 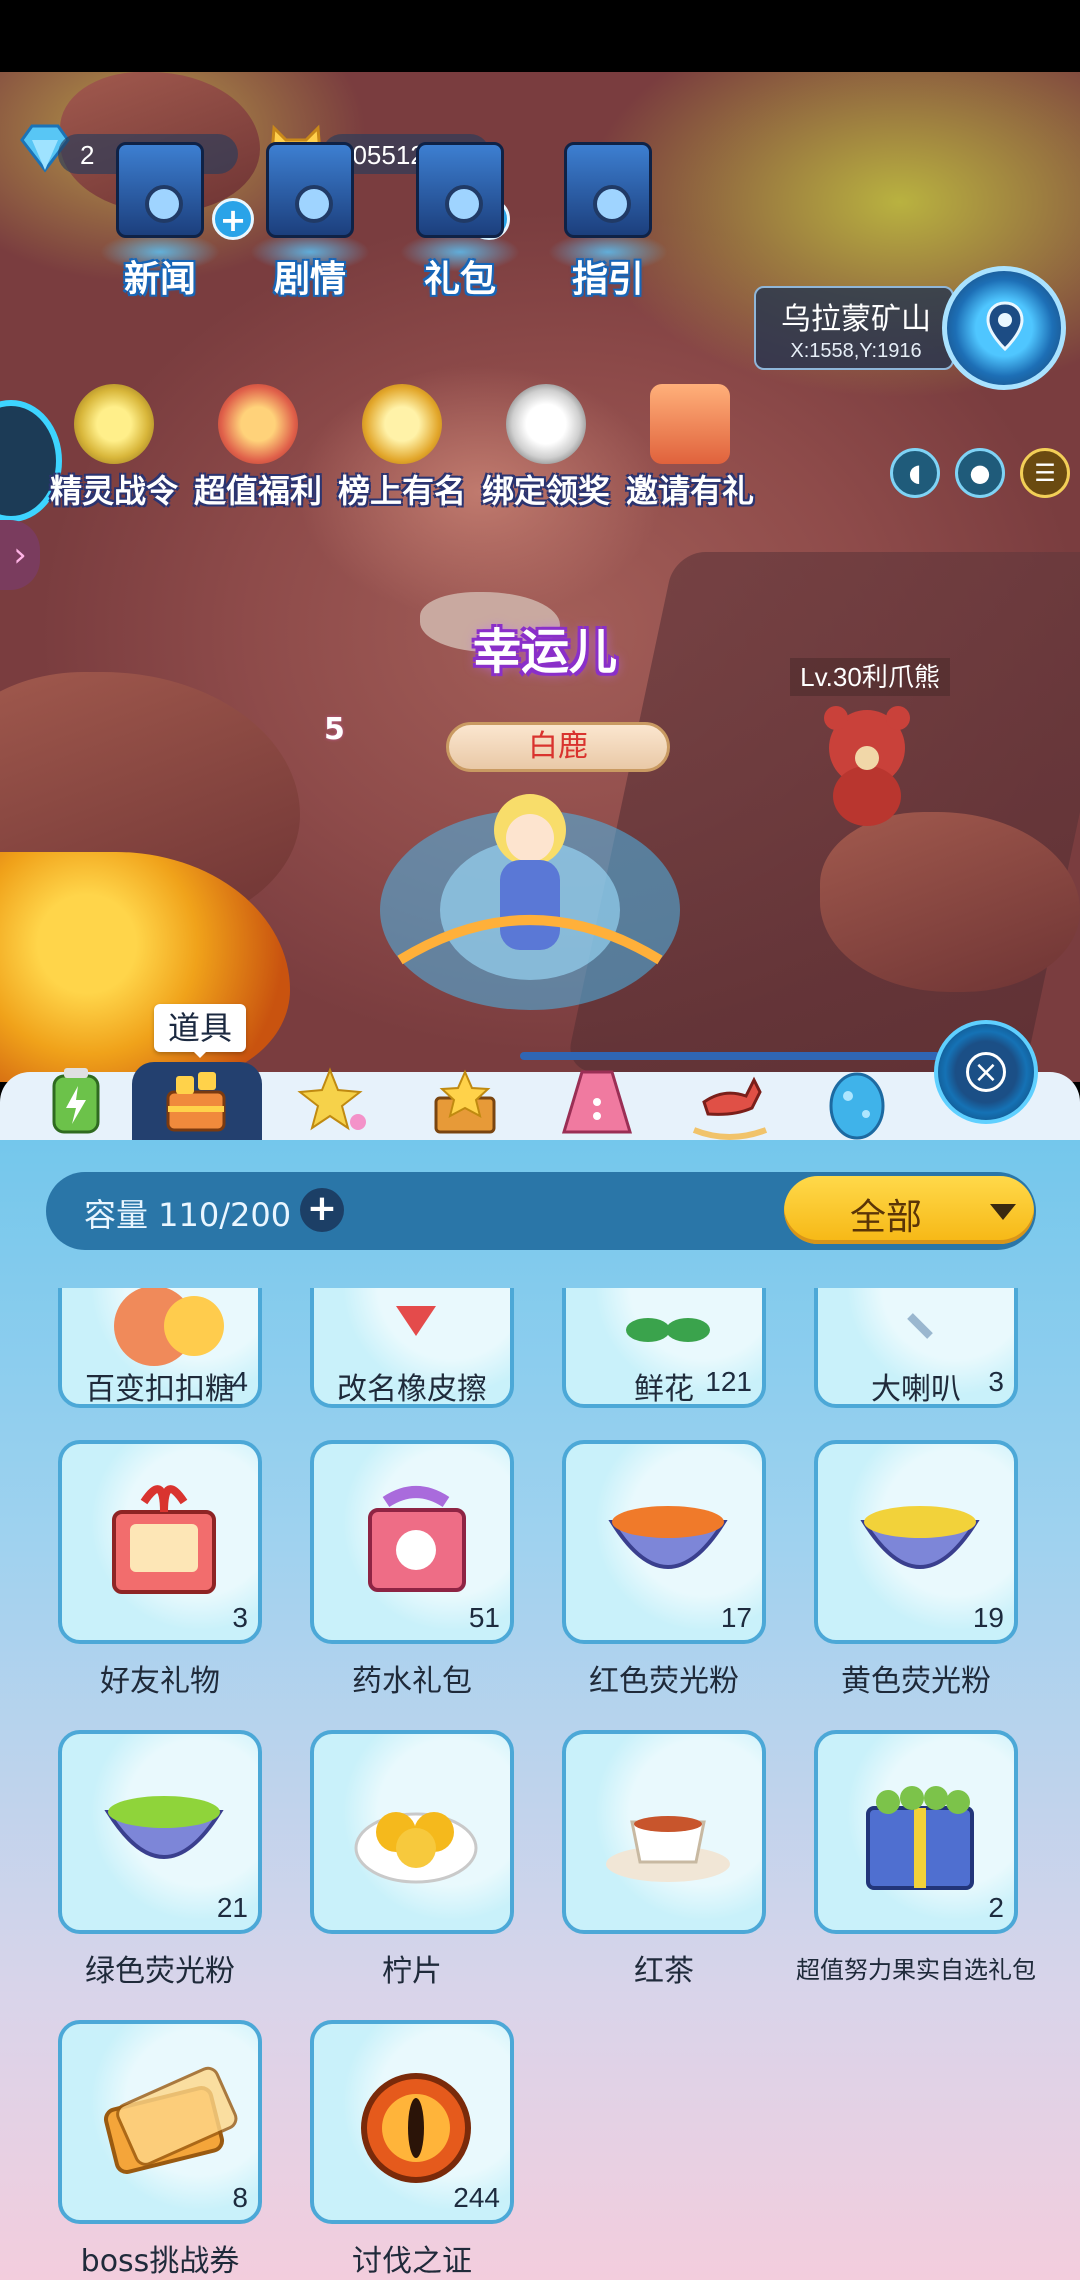 I want to click on item-name: 大喇叭, so click(x=916, y=1389).